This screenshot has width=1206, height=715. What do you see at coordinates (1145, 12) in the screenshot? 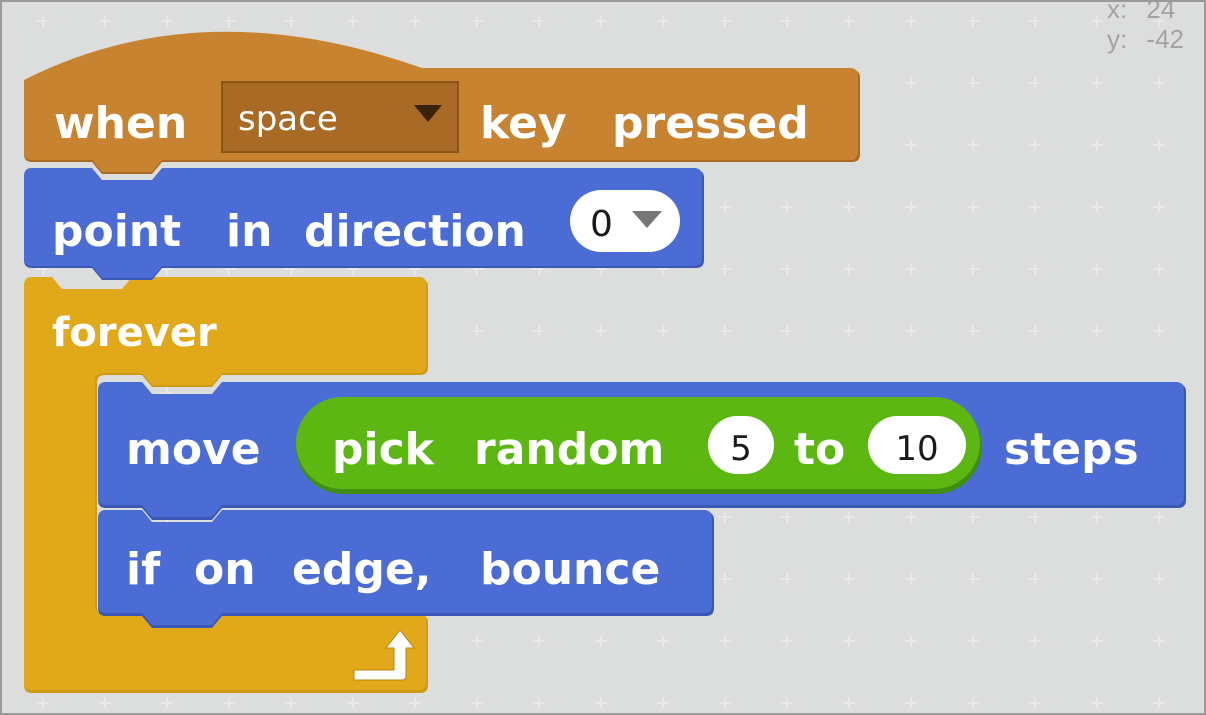
I see `x-coordinate-row: x: 24` at bounding box center [1145, 12].